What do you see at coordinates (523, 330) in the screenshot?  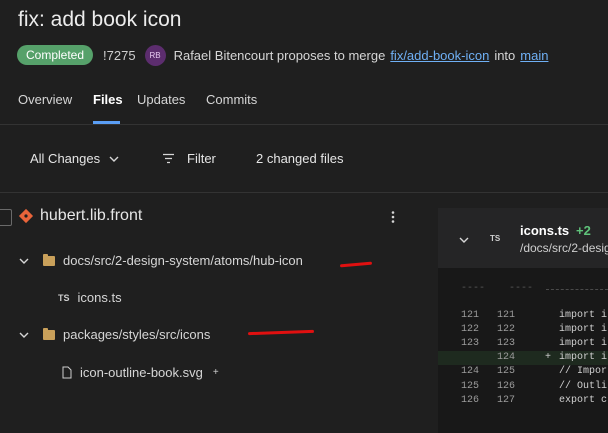 I see `diff-line: 122 122 import i` at bounding box center [523, 330].